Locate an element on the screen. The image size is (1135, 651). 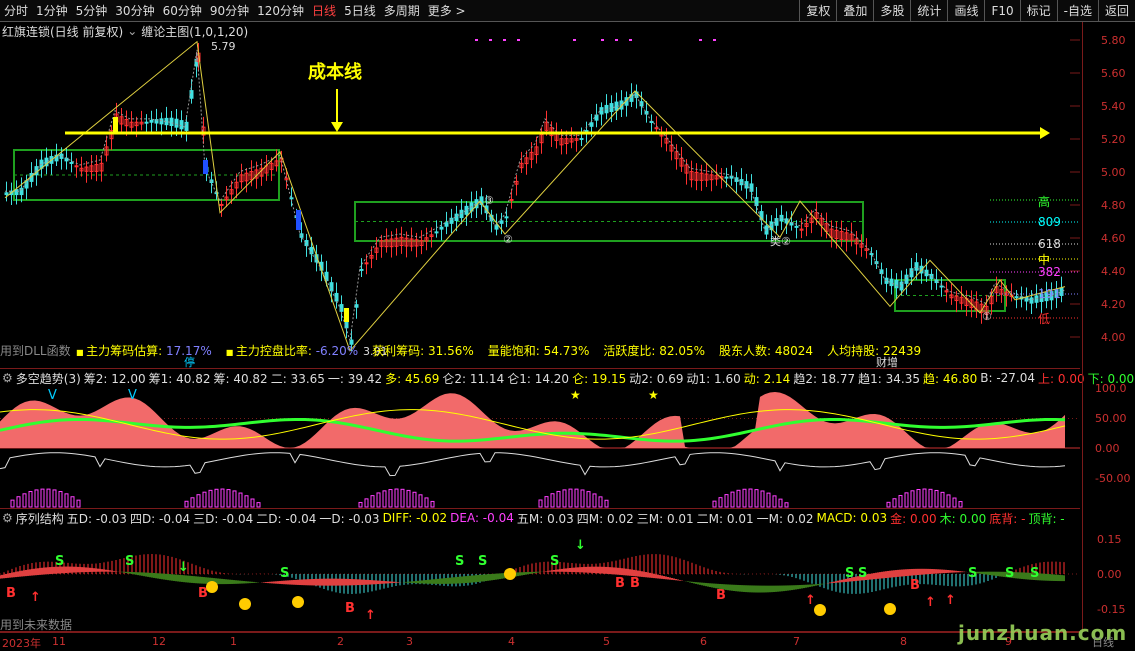
date-tick: 1 is located at coordinates (233, 641).